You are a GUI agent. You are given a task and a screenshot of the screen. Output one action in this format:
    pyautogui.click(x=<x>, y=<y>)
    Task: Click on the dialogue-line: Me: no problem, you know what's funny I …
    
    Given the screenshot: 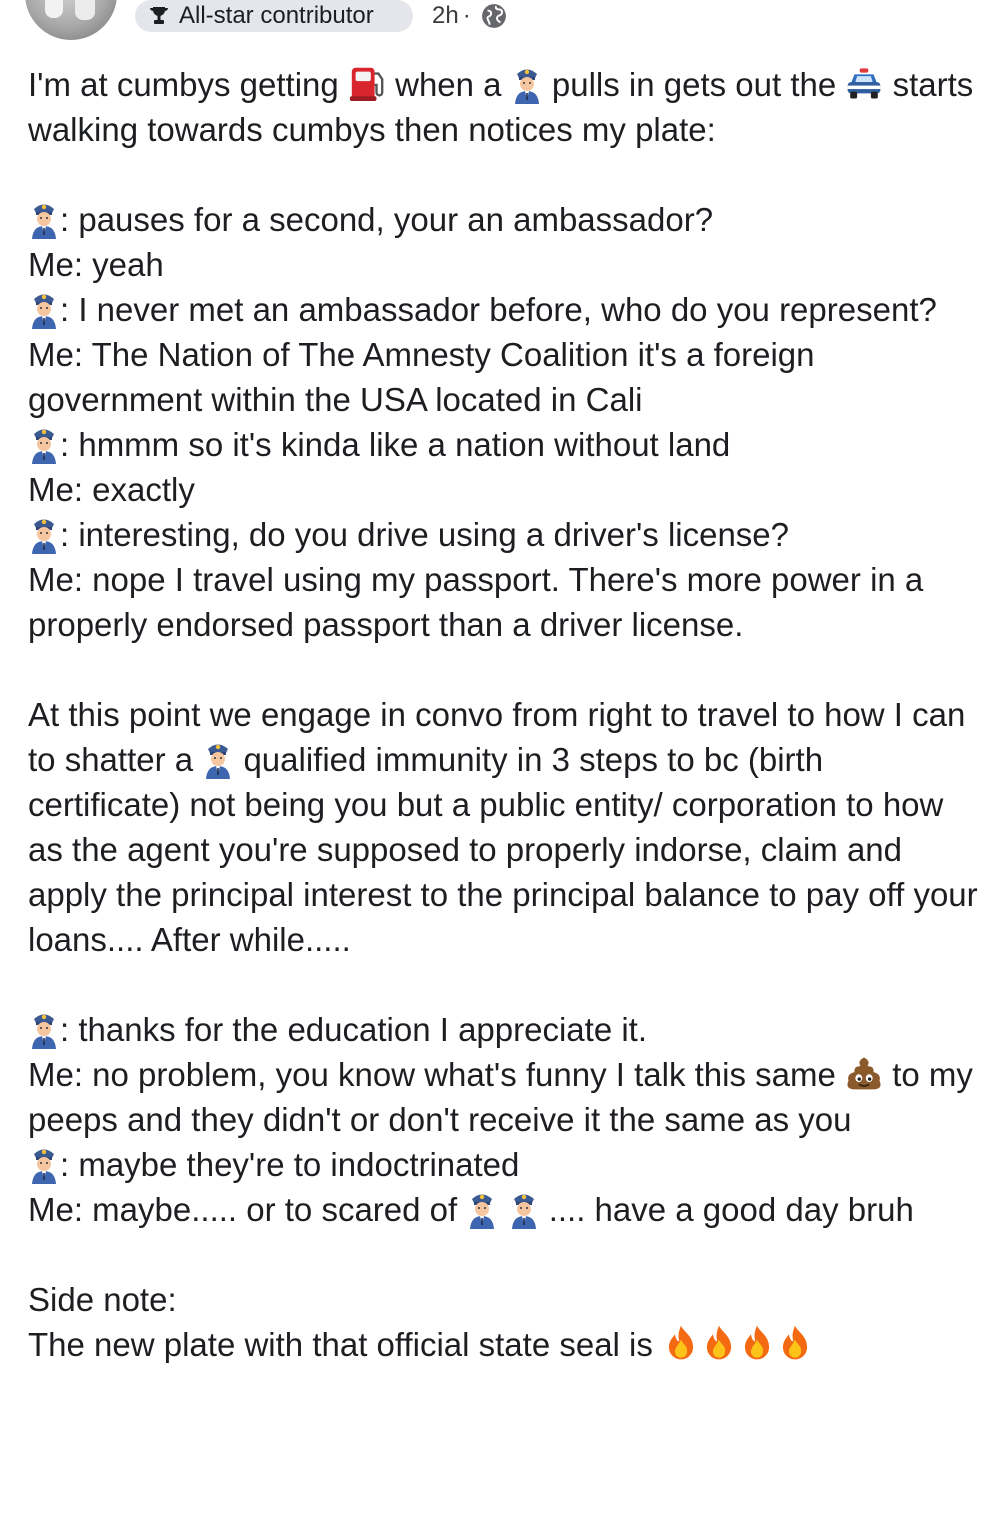 What is the action you would take?
    pyautogui.click(x=500, y=1096)
    